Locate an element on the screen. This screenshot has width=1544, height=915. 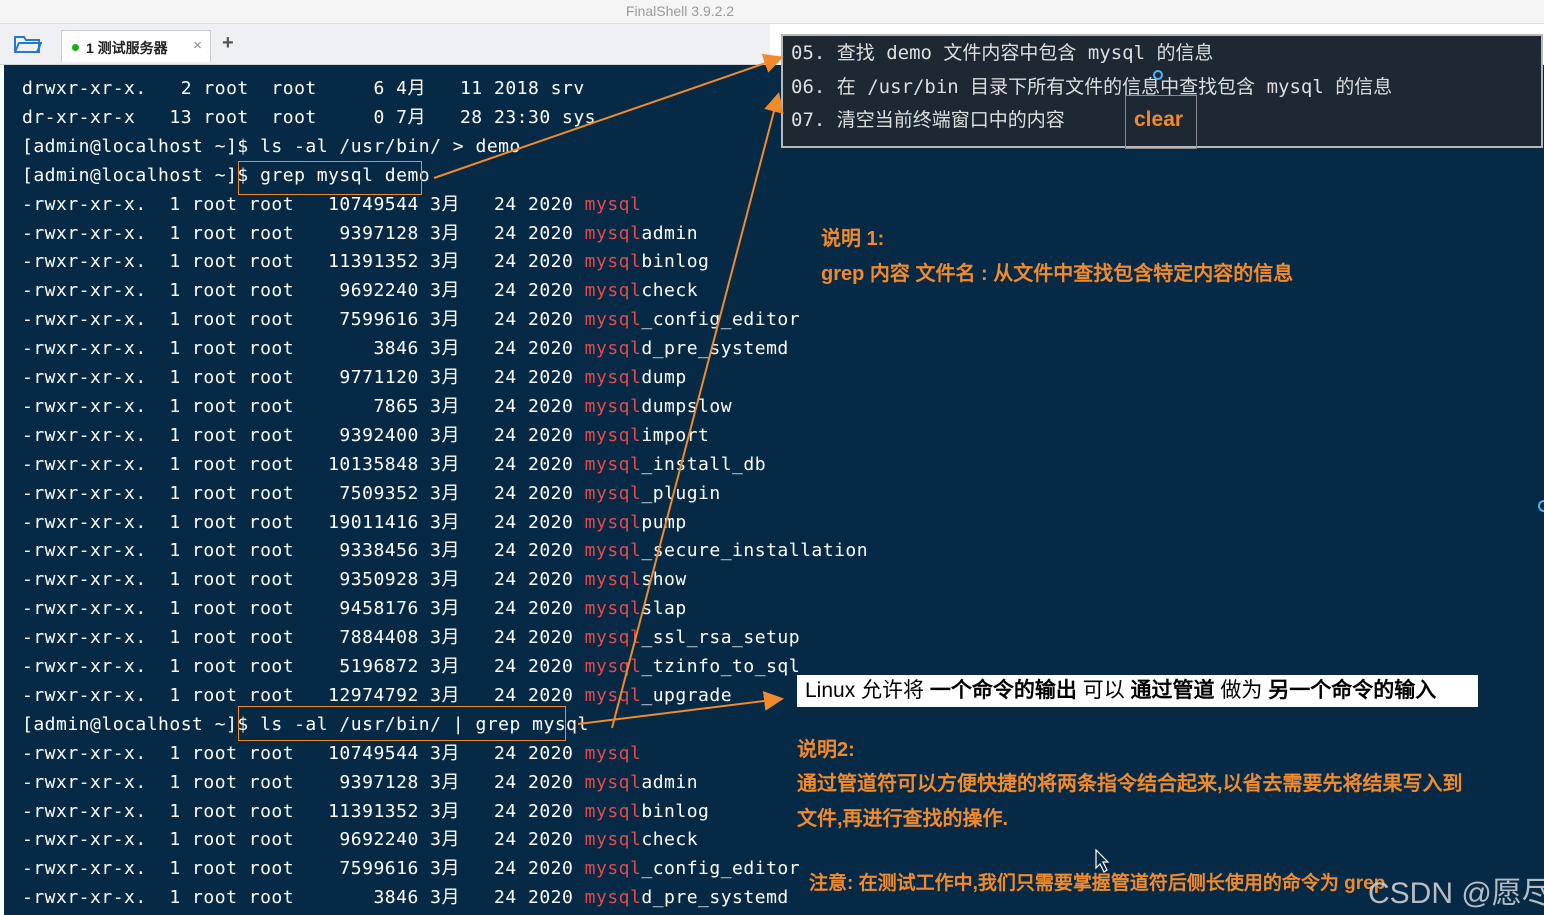
arrow-grep-to-note05 is located at coordinates (608, 116).